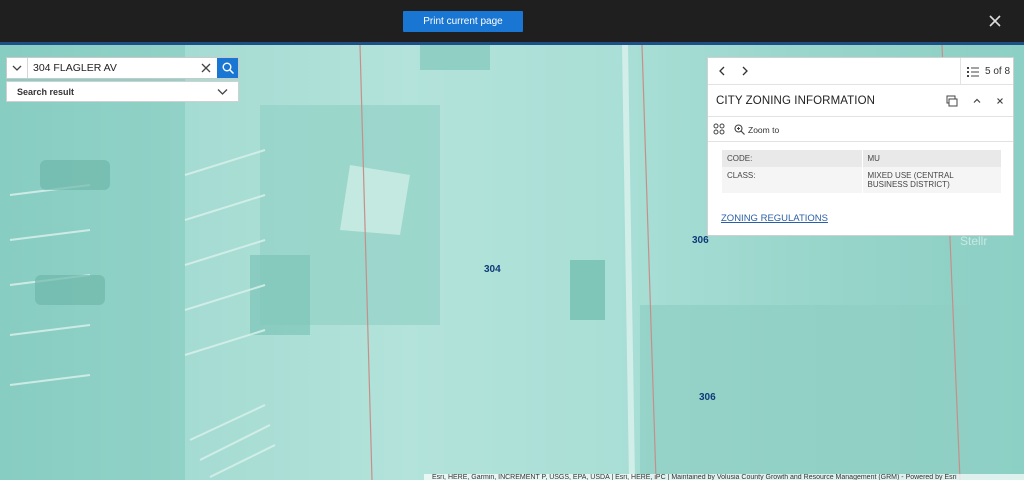 The height and width of the screenshot is (480, 1024). I want to click on parcel-label: 304, so click(492, 269).